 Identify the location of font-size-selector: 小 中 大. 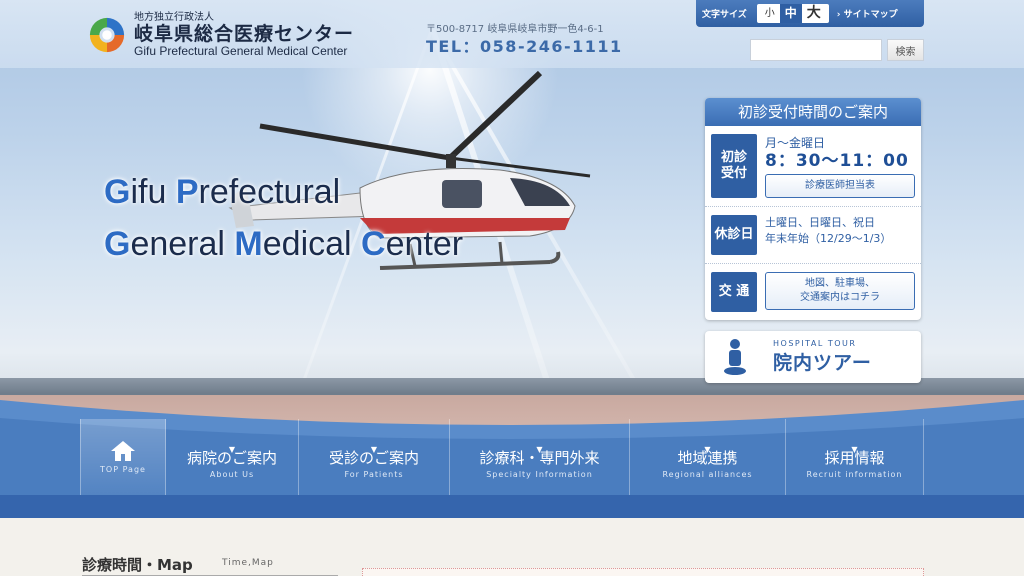
(792, 13).